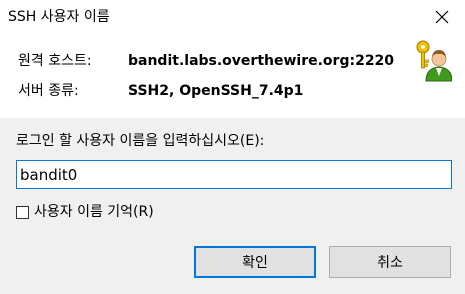 The image size is (465, 294). I want to click on checkbox-box, so click(22, 212).